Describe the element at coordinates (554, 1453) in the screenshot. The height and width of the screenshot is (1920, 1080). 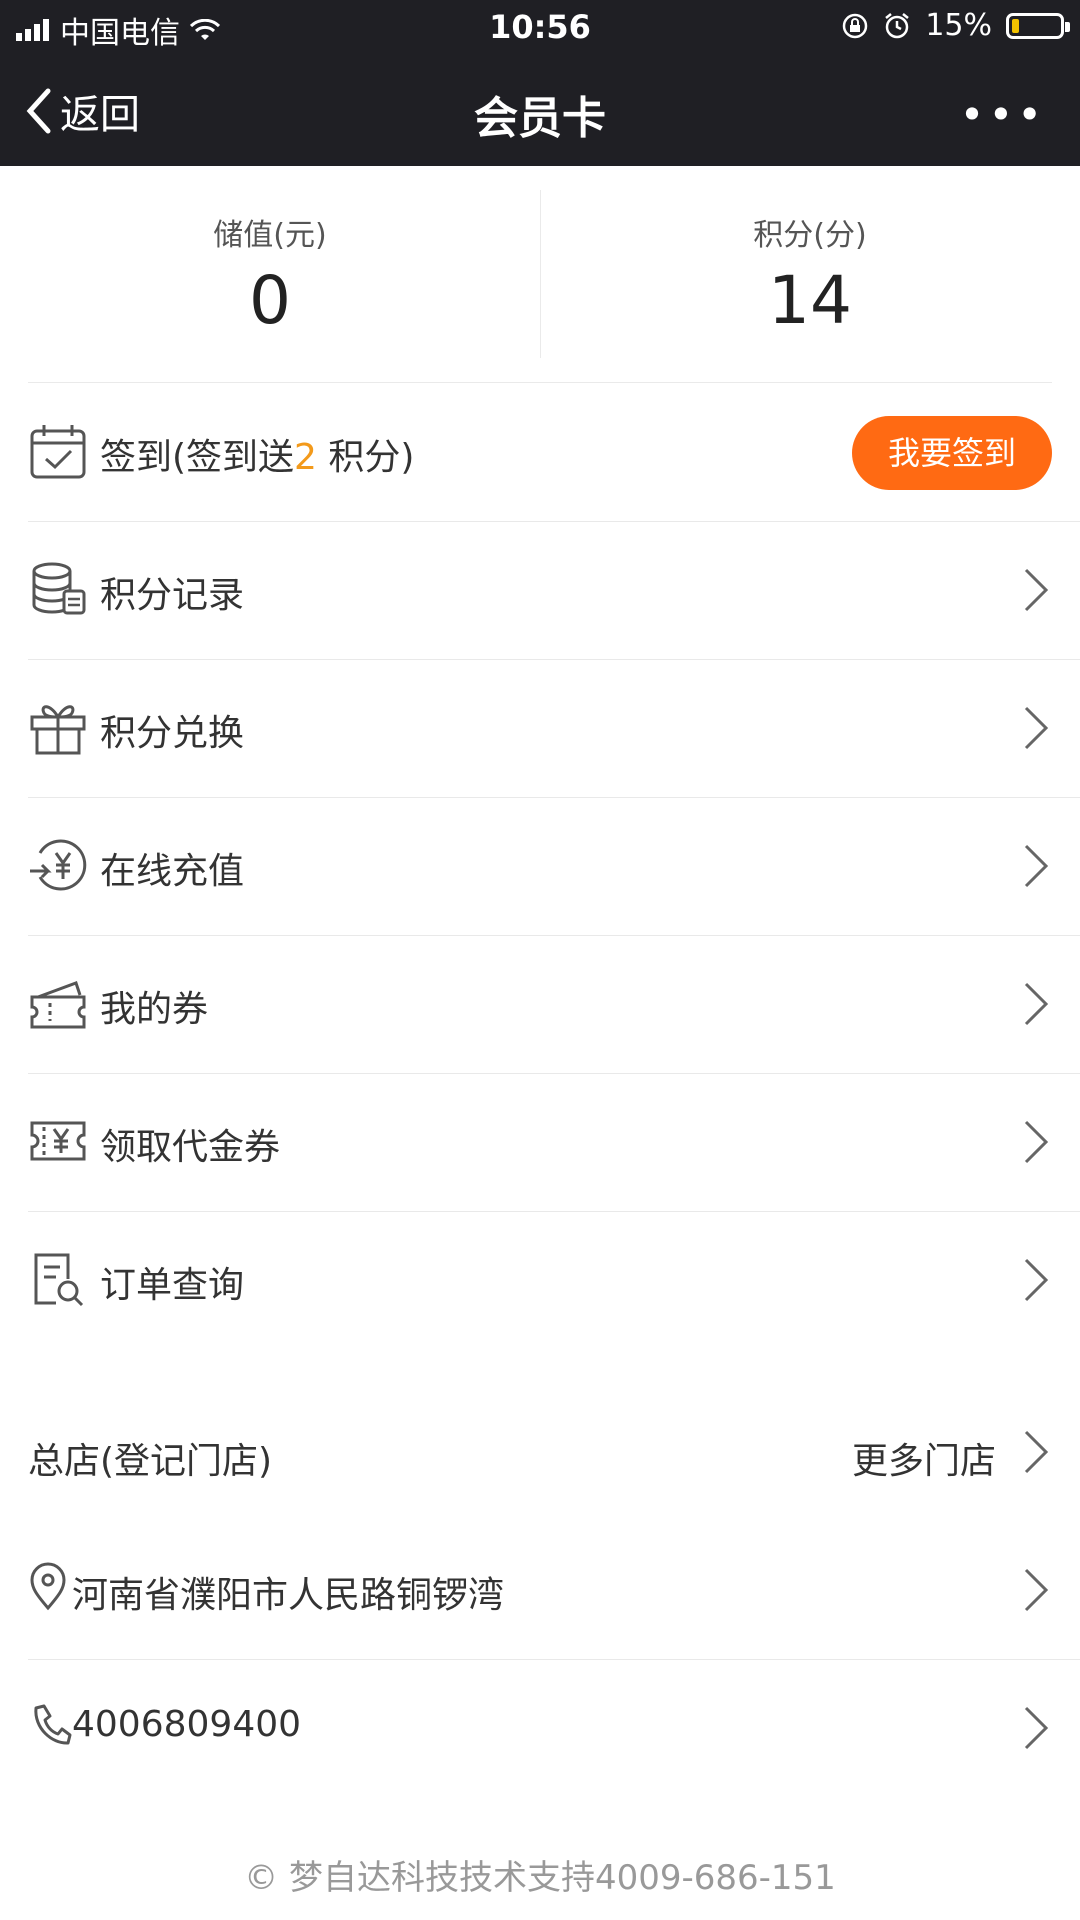
I see `store-header: 总店(登记门店) 更多门店` at that location.